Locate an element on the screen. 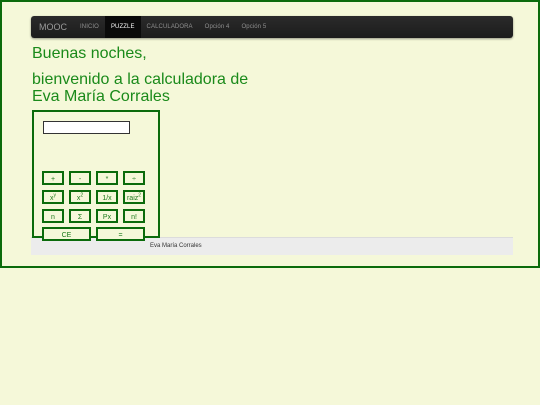 This screenshot has width=540, height=405. px-button: Px is located at coordinates (107, 216).